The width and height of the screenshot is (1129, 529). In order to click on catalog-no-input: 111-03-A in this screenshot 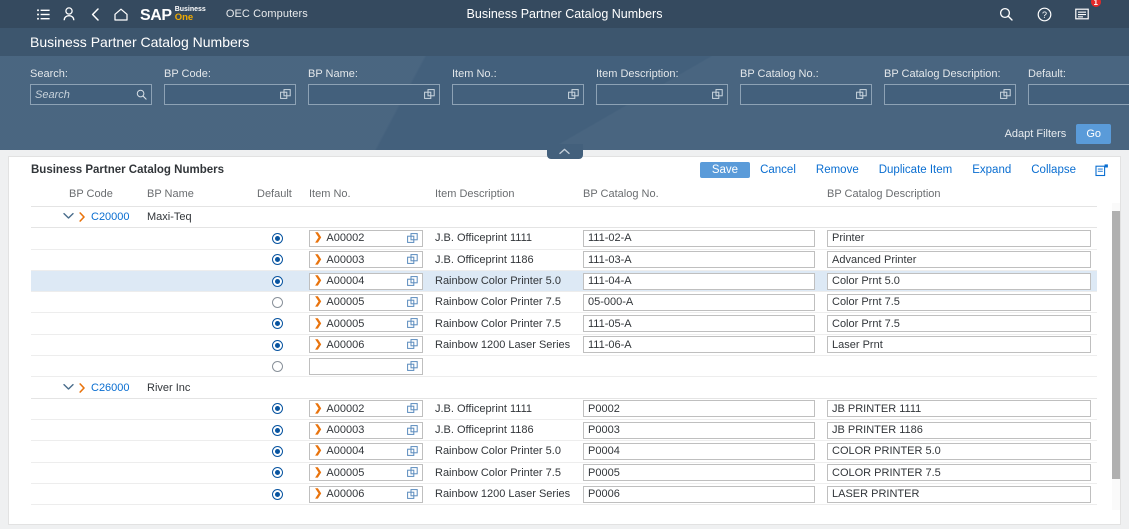, I will do `click(699, 260)`.